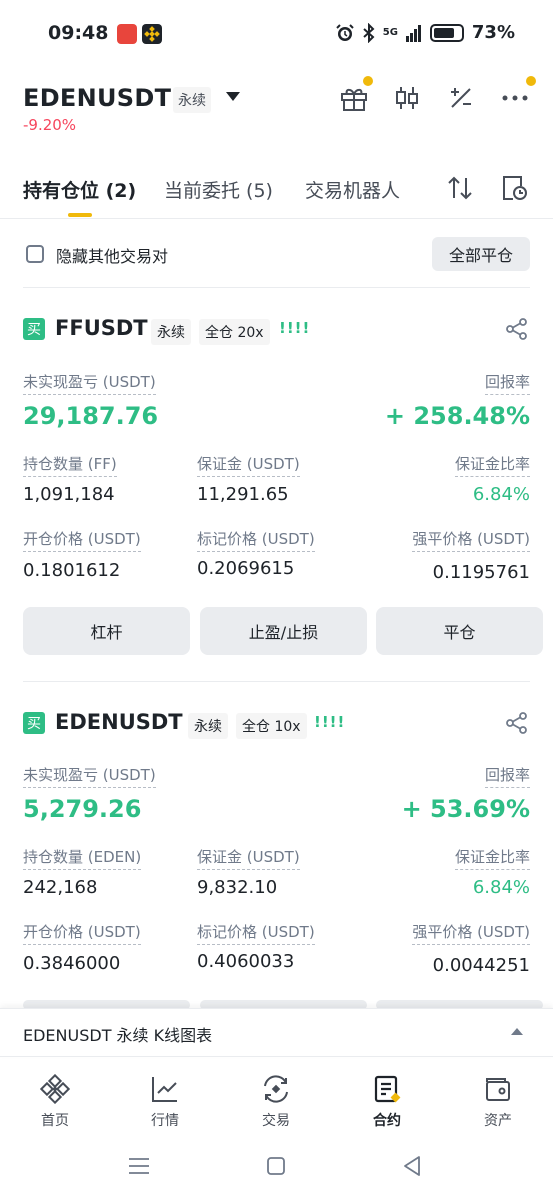  I want to click on leverage-button: 杠杆, so click(106, 631).